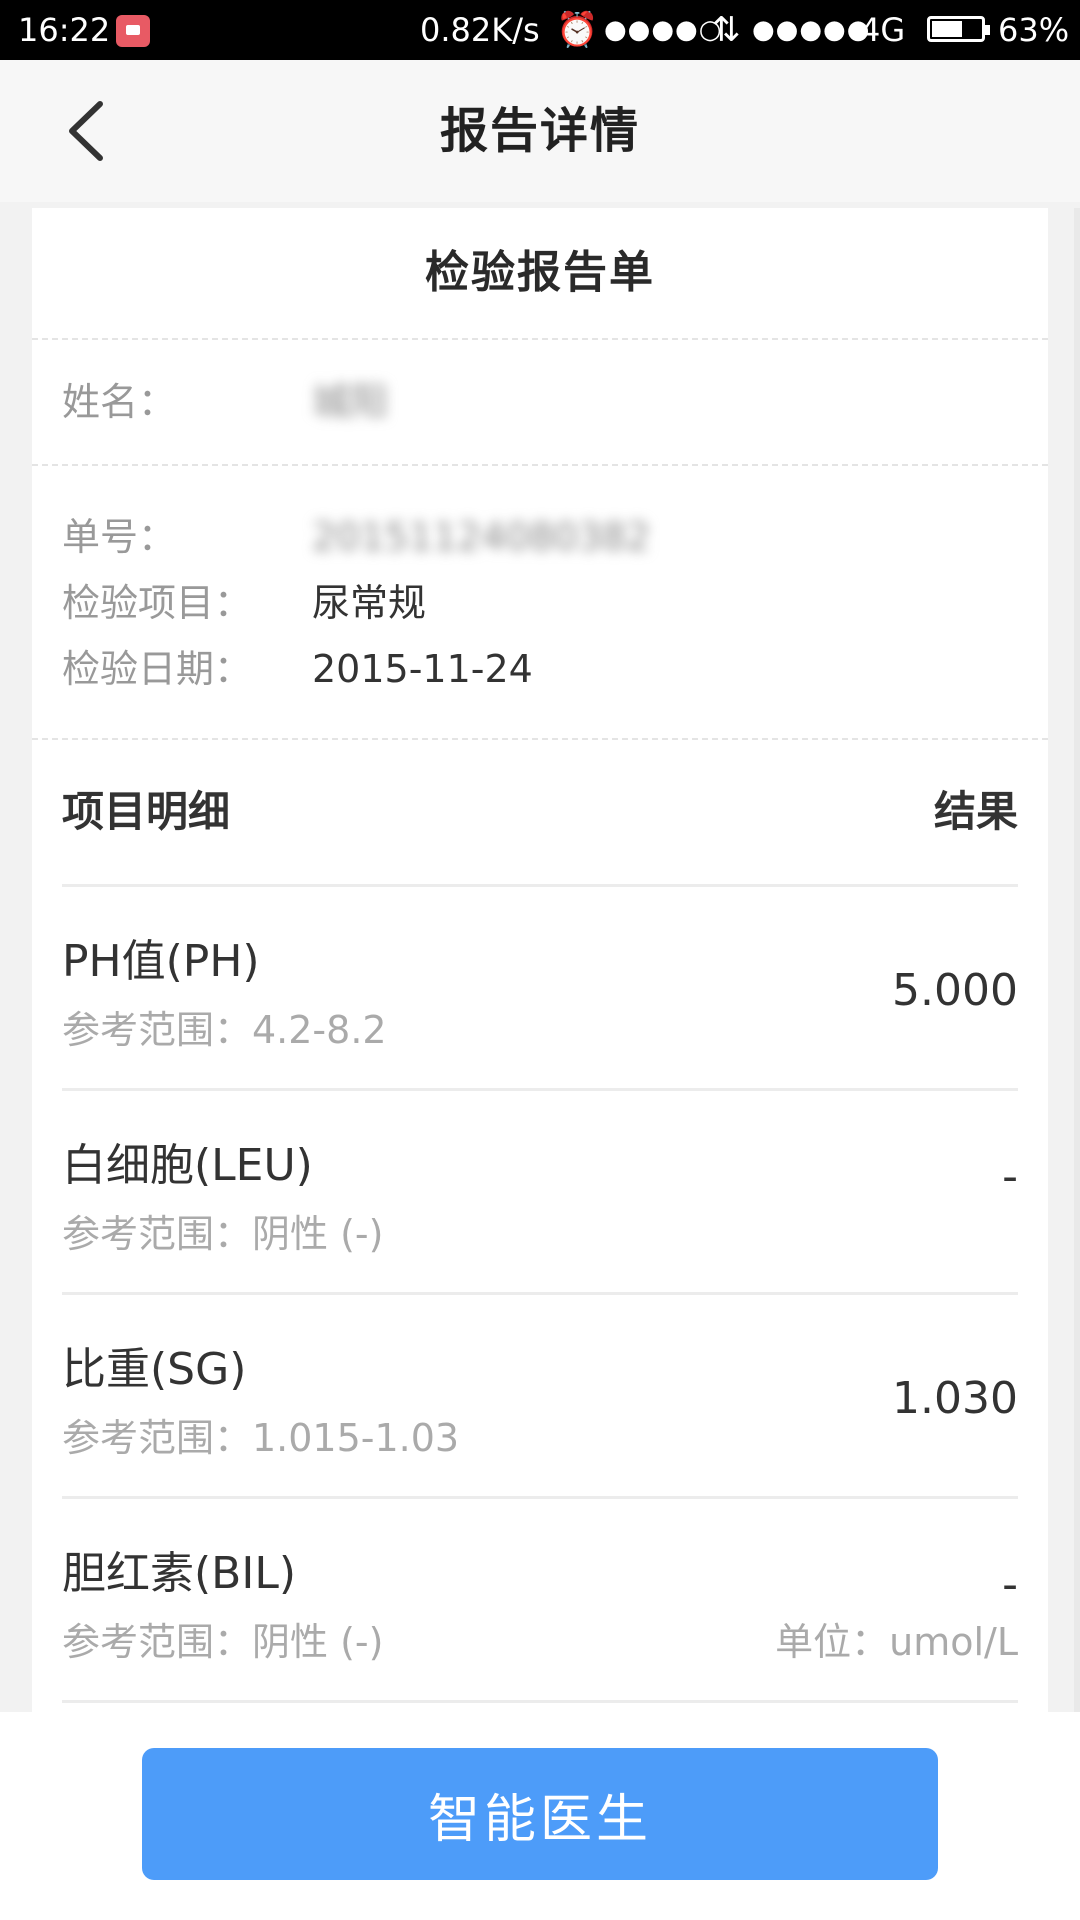  I want to click on info-row-date: 检验日期： 2015-11-24, so click(540, 669).